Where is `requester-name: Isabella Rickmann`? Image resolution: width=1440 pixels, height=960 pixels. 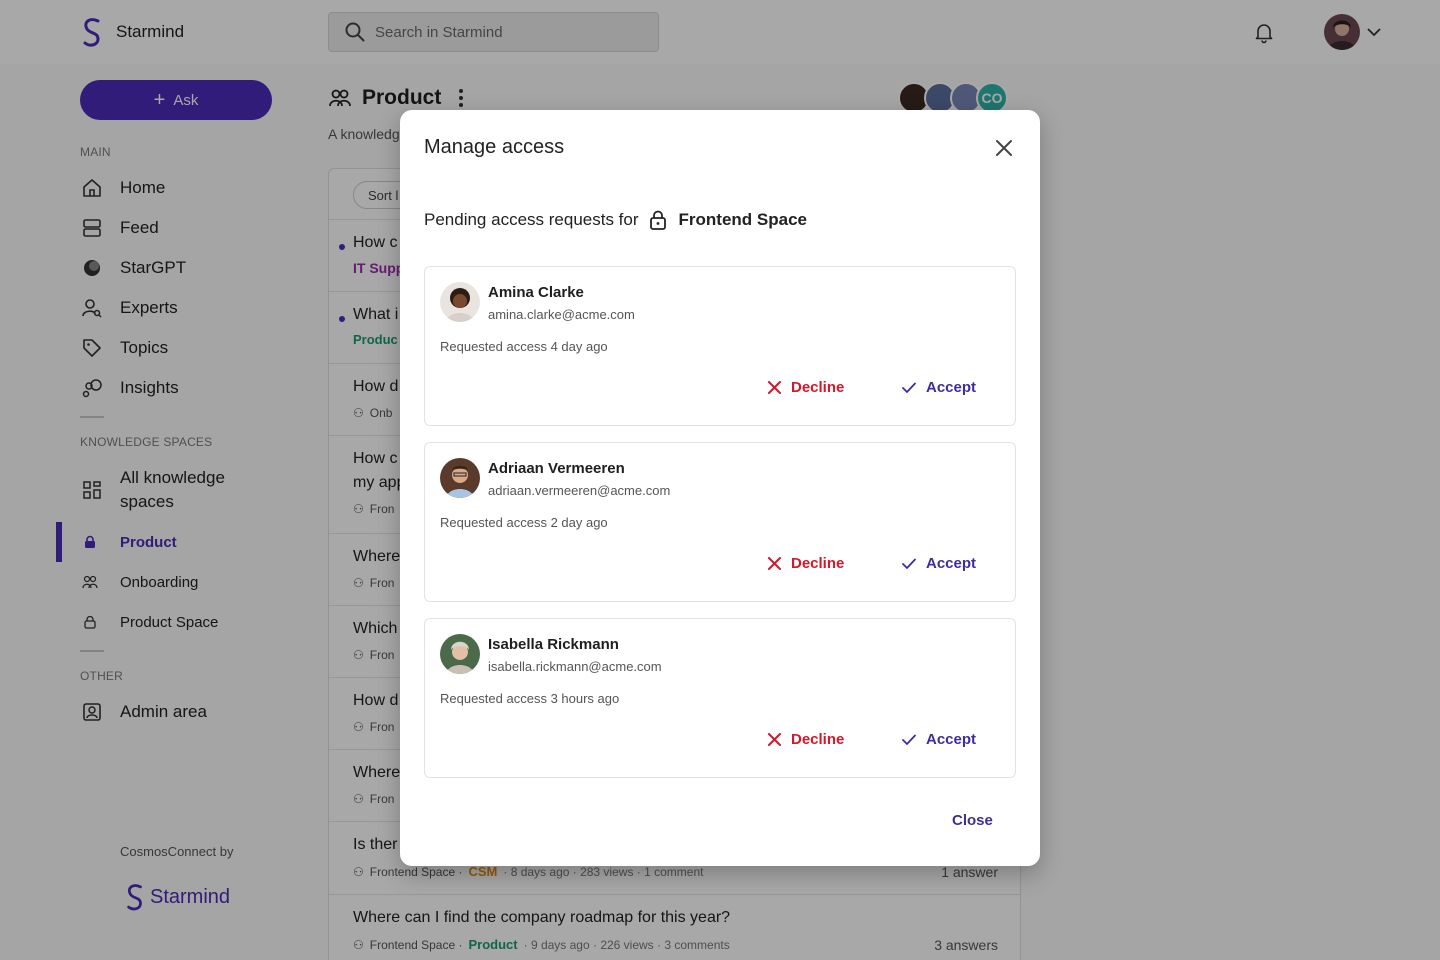
requester-name: Isabella Rickmann is located at coordinates (553, 644).